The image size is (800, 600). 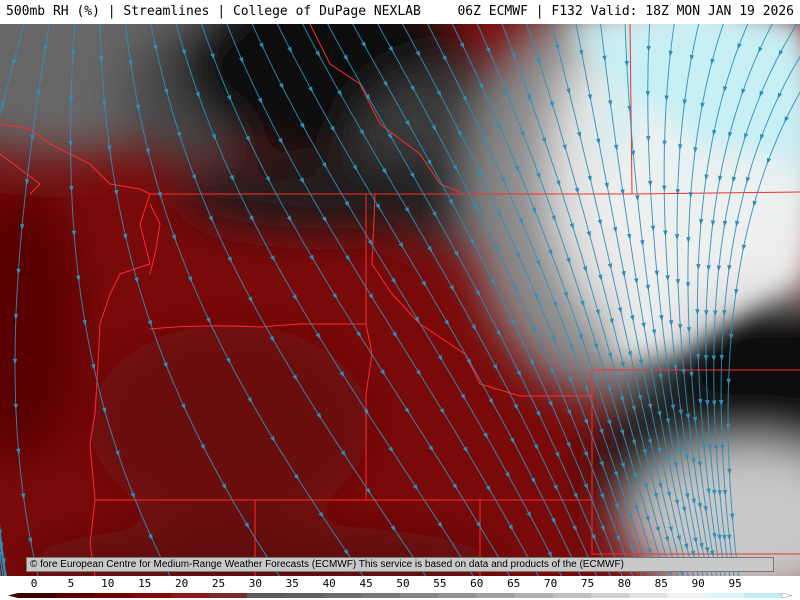 I want to click on legend-tick-20: 20, so click(x=181, y=583).